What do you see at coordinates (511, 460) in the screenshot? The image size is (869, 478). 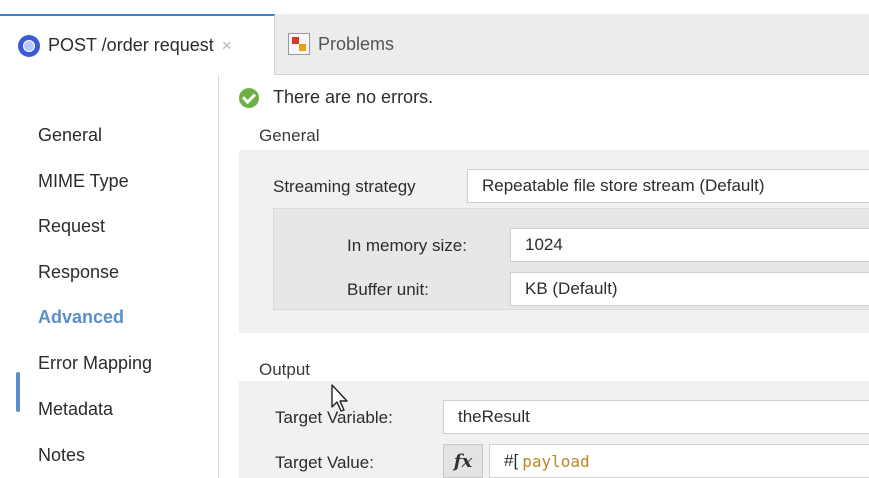 I see `expression-prefix: #[` at bounding box center [511, 460].